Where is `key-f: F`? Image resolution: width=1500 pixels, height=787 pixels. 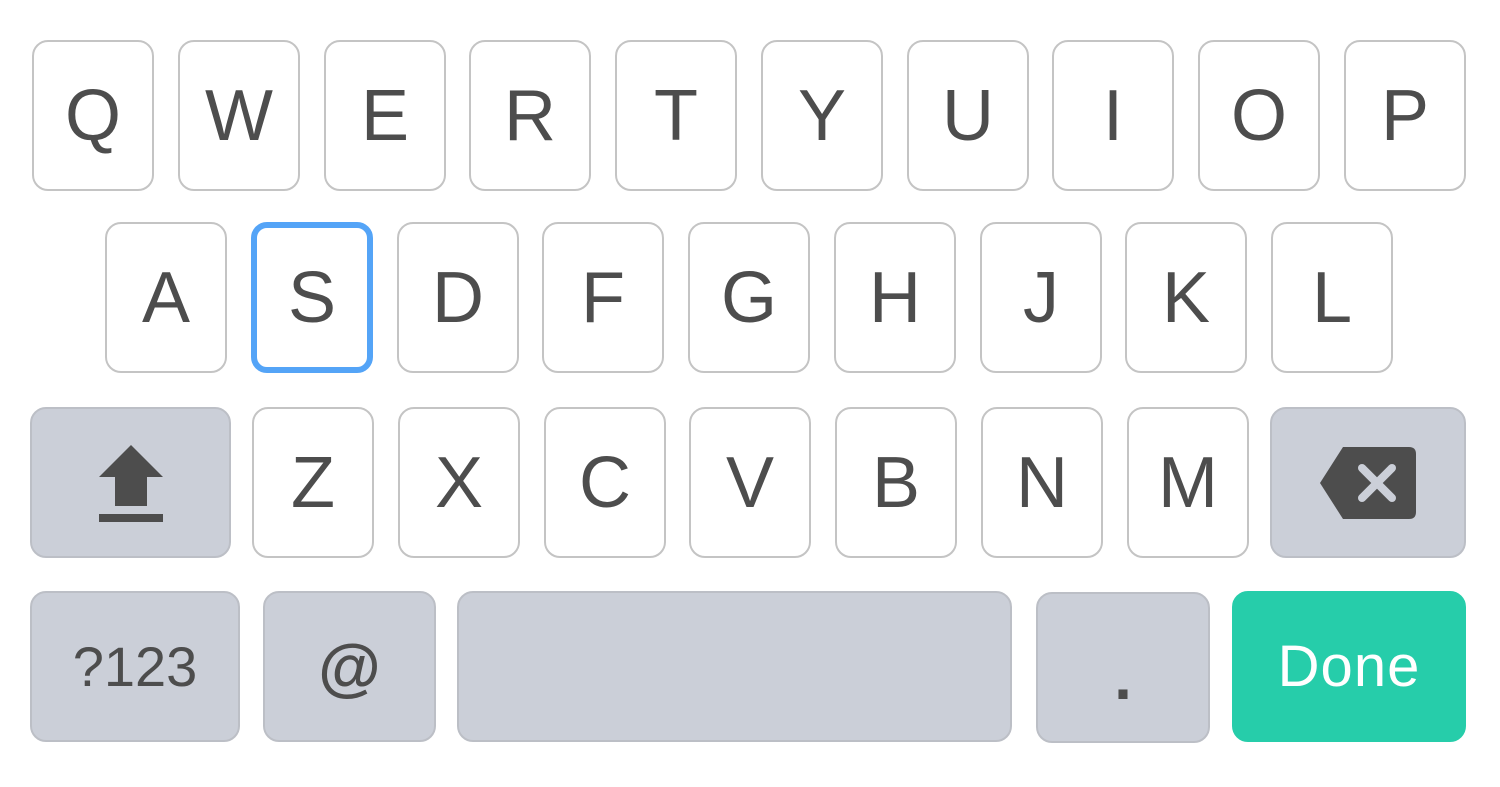
key-f: F is located at coordinates (603, 297).